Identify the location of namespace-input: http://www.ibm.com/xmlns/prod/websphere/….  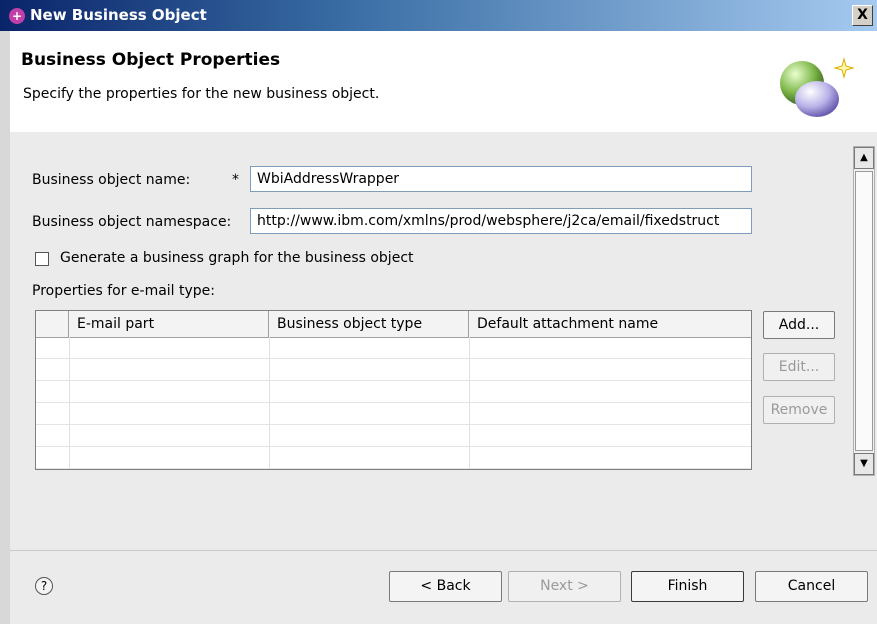
(501, 221).